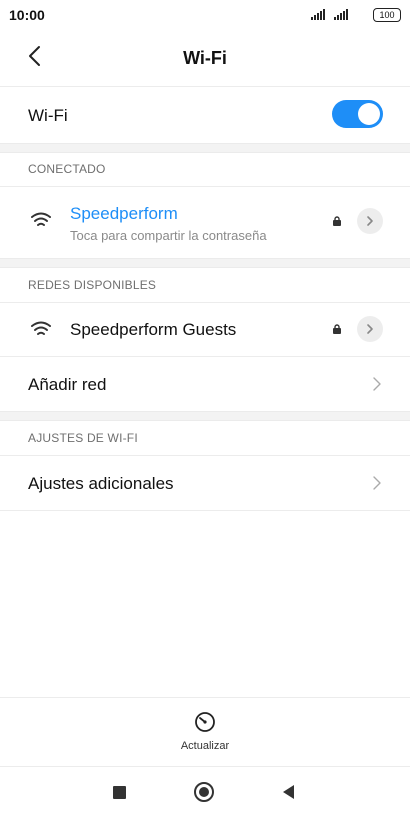  Describe the element at coordinates (83, 438) in the screenshot. I see `section-title: AJUSTES DE WI-FI` at that location.